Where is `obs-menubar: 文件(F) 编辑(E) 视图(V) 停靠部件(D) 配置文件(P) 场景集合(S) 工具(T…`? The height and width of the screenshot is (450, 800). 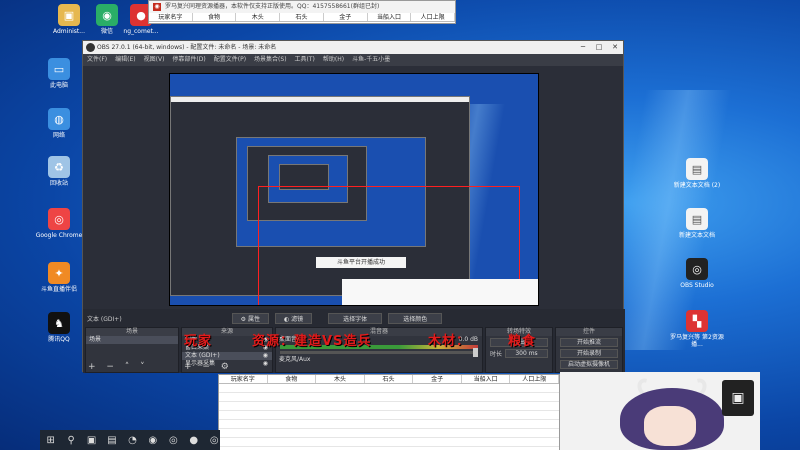 obs-menubar: 文件(F) 编辑(E) 视图(V) 停靠部件(D) 配置文件(P) 场景集合(S) 工具(T… is located at coordinates (353, 60).